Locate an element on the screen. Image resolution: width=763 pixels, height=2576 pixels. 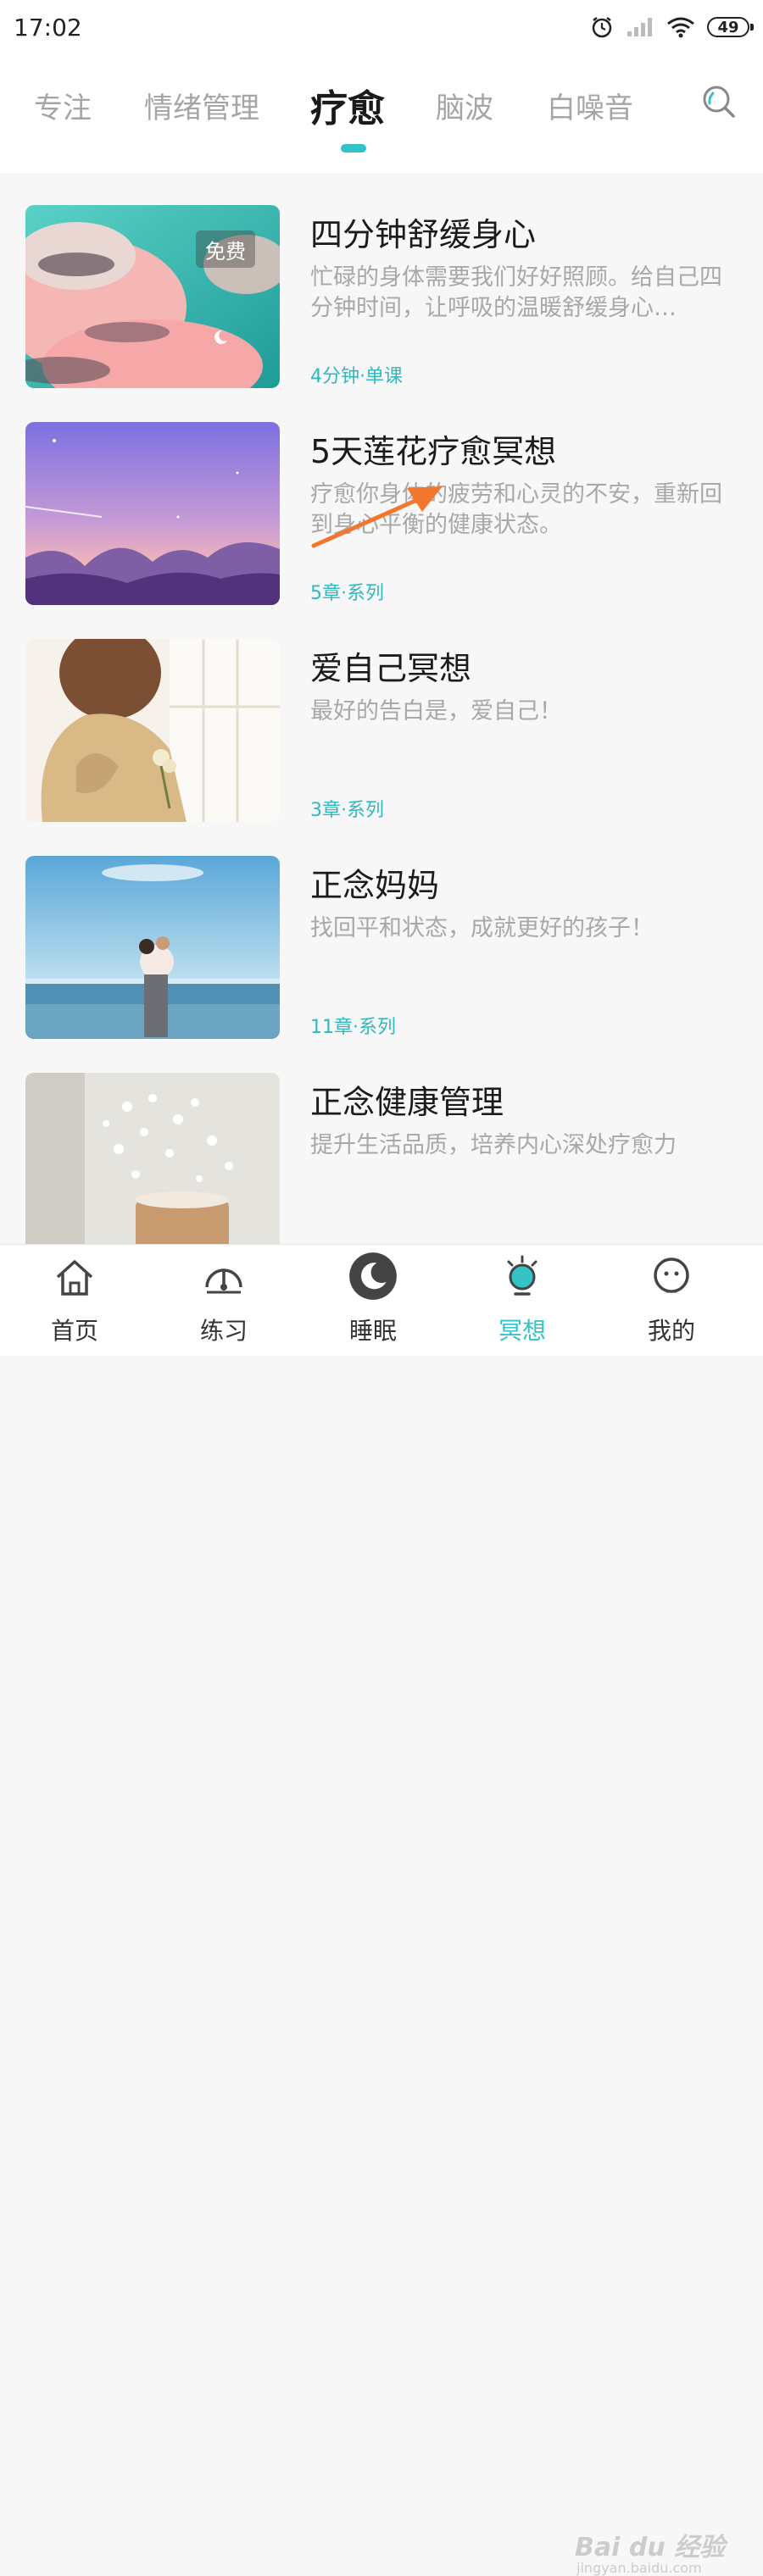
course-description: 找回平和状态，成就更好的孩子！ is located at coordinates (482, 928).